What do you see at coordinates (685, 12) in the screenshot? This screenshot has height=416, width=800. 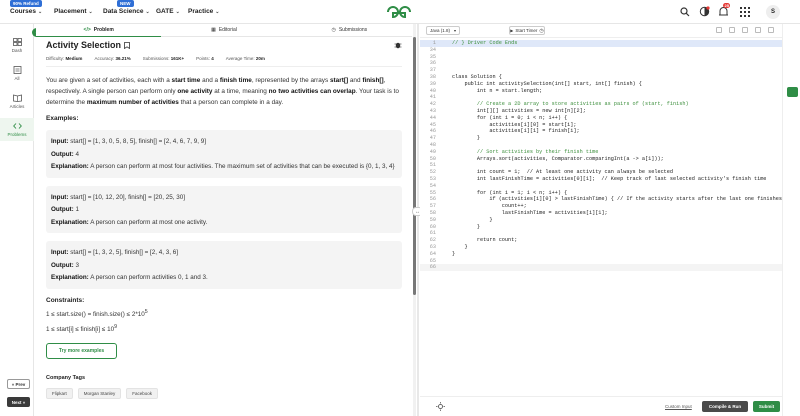 I see `search-icon` at bounding box center [685, 12].